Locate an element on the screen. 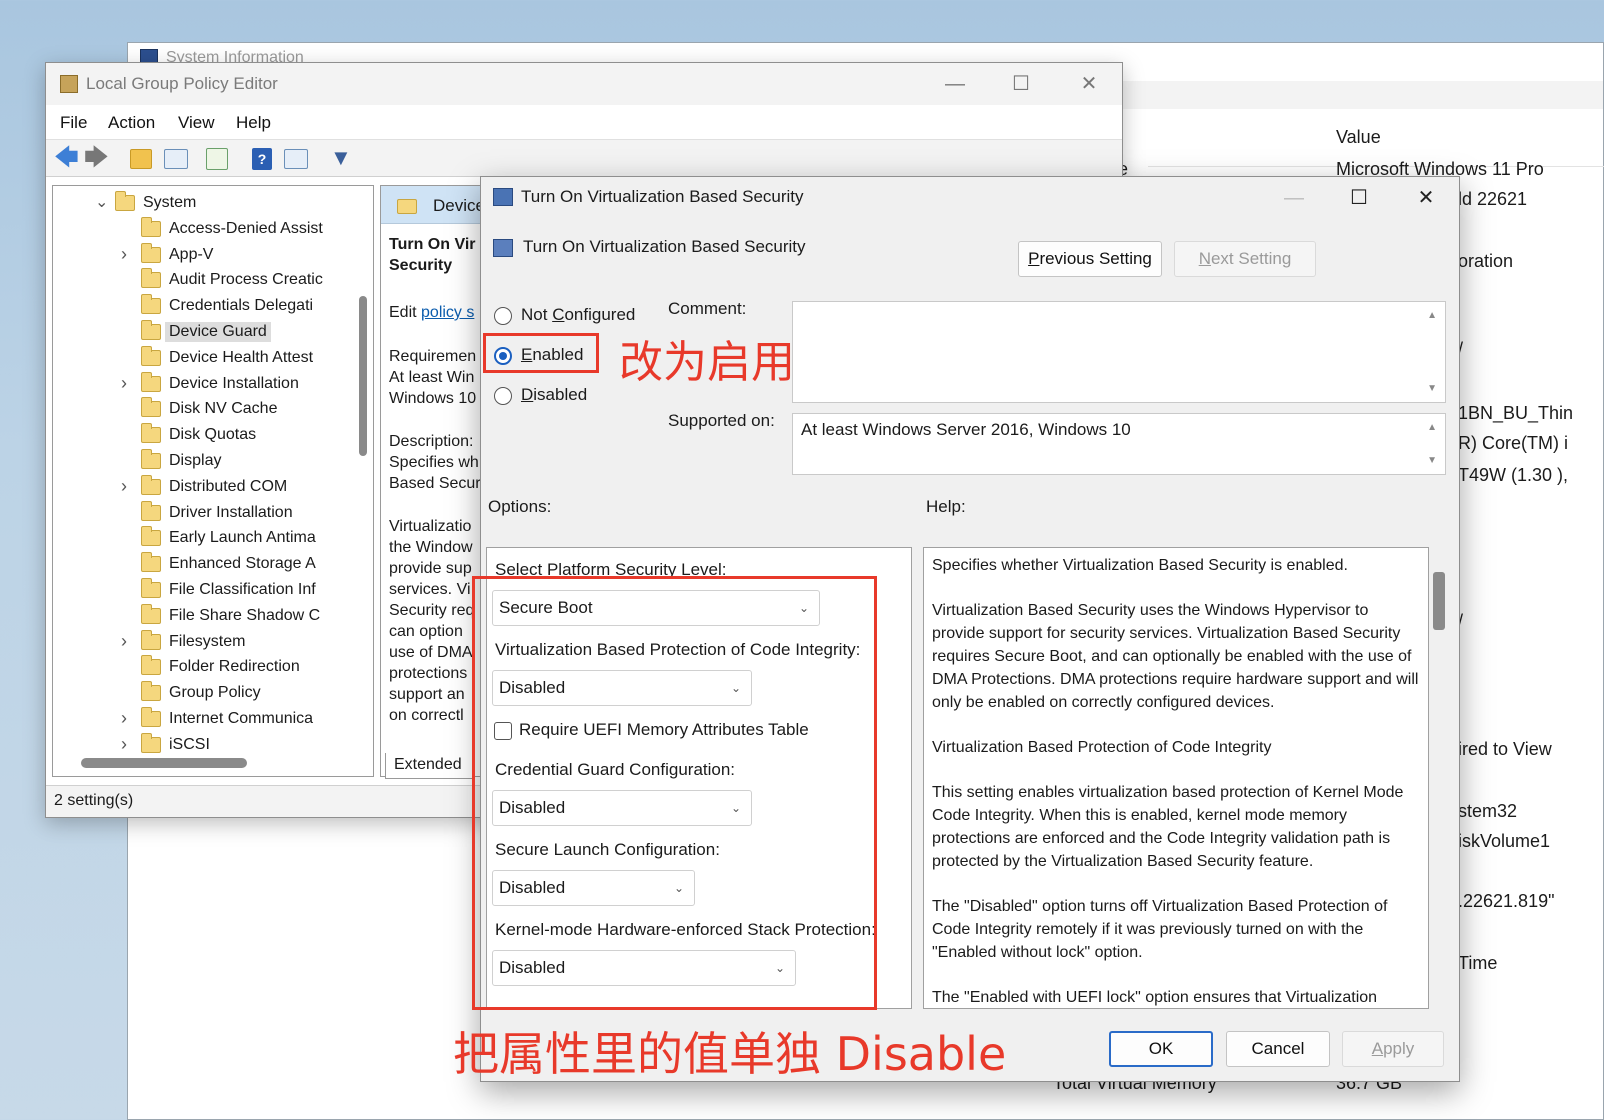  details-edit-label: Edit is located at coordinates (405, 312).